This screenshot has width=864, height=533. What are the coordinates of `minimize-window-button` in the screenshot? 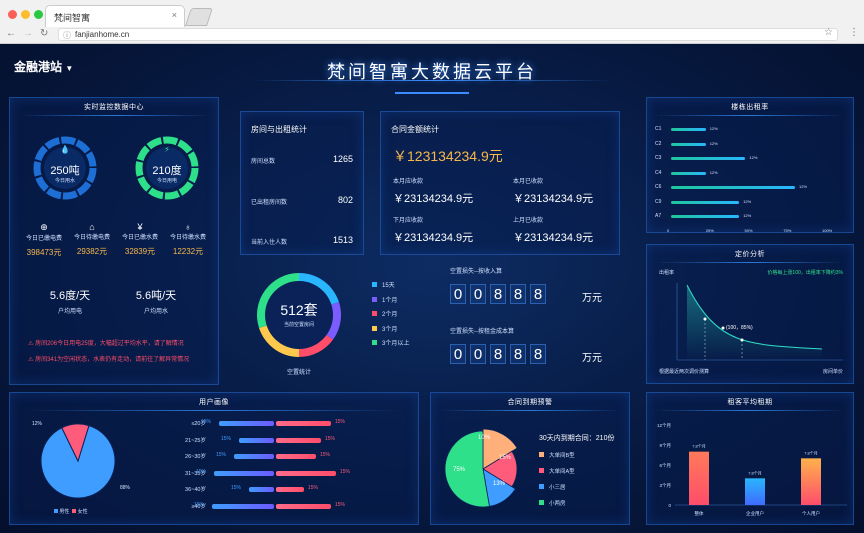 It's located at (25, 14).